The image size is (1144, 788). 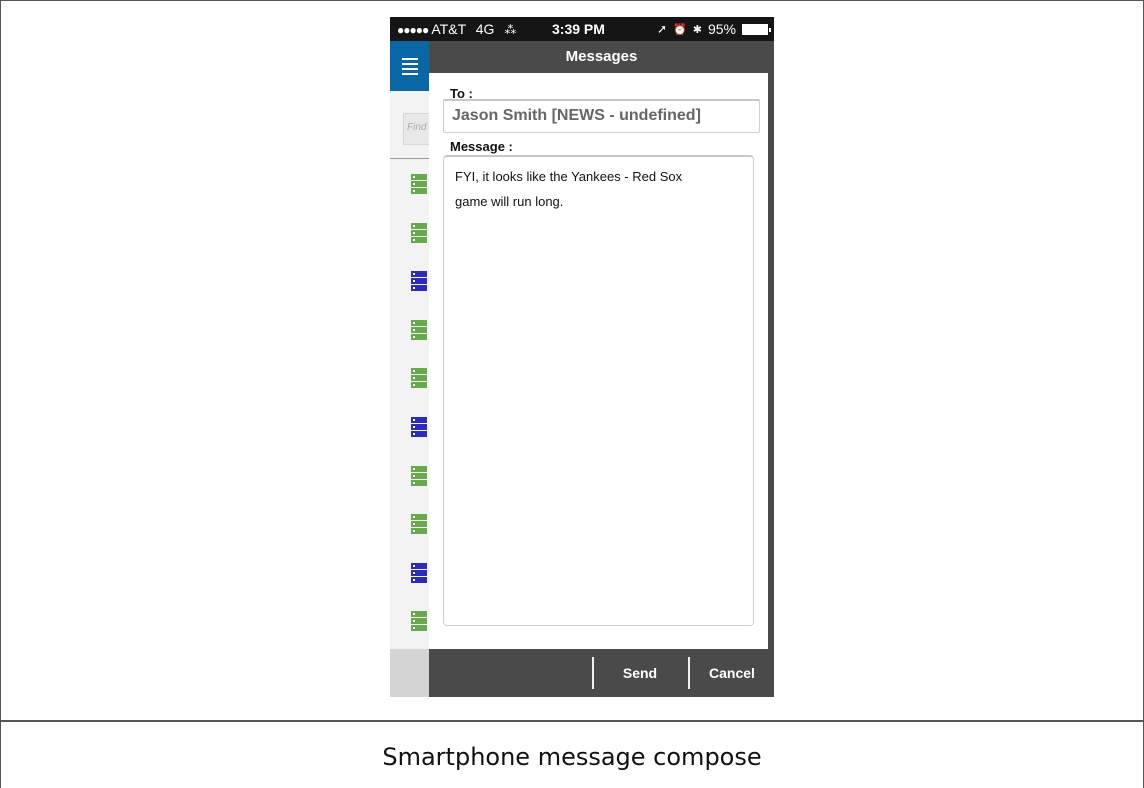 I want to click on status-right: ➚ ⏰ ✱ 95%, so click(x=713, y=29).